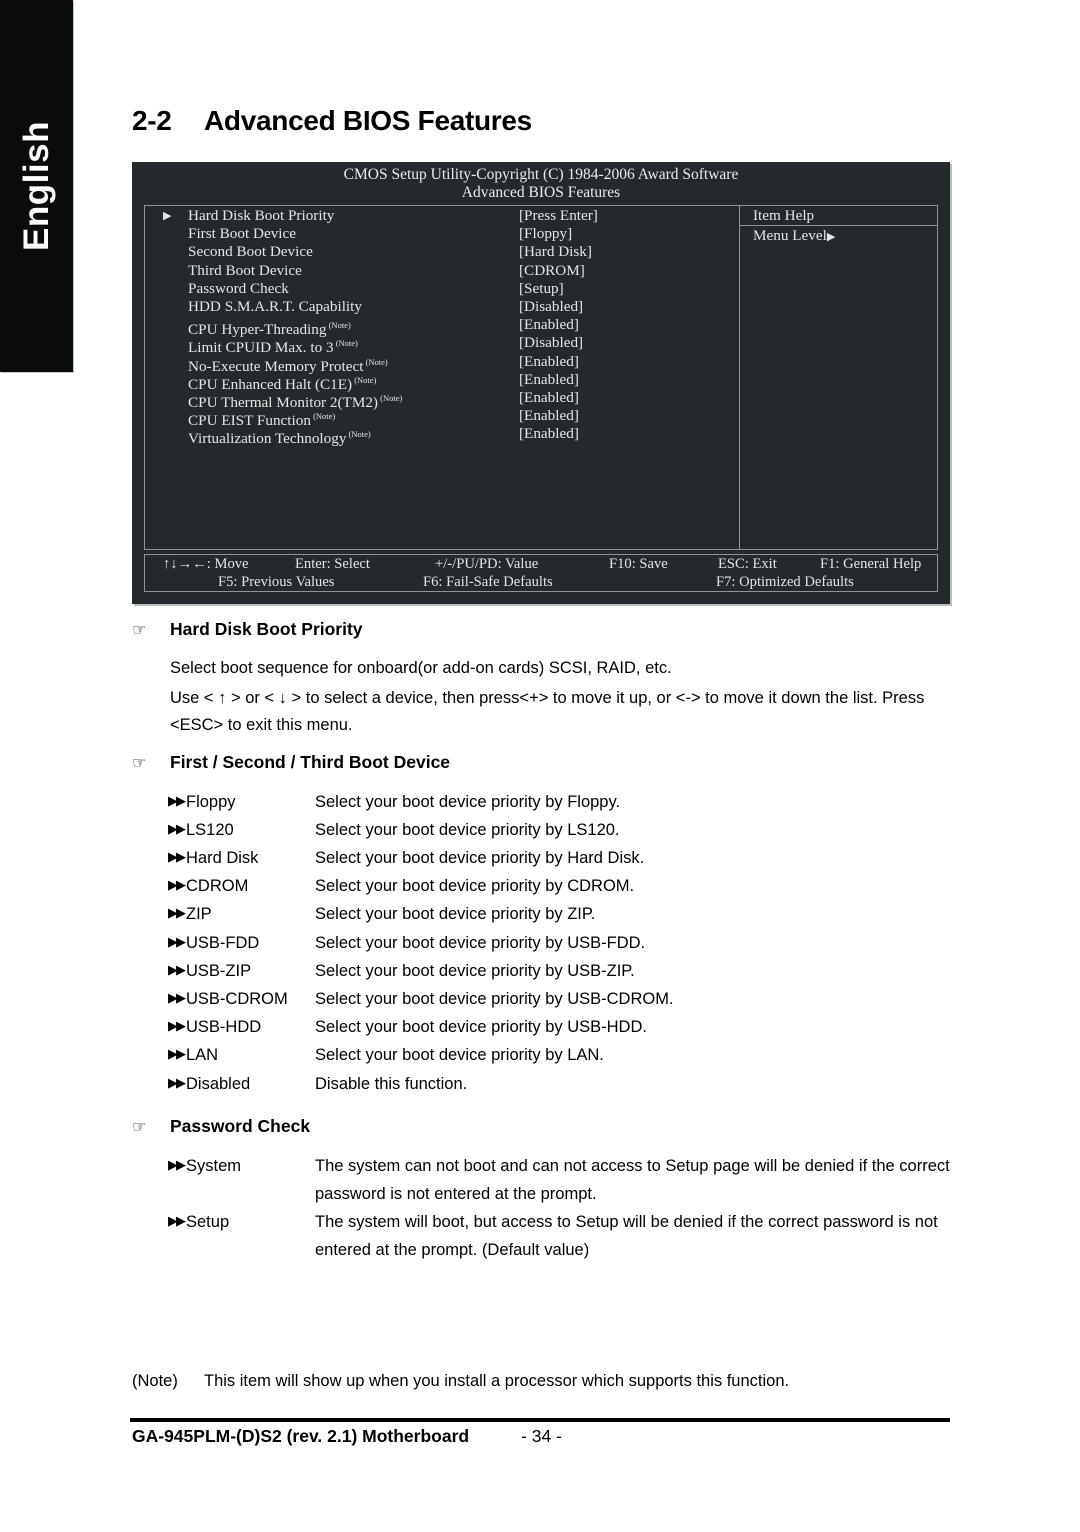 Image resolution: width=1080 pixels, height=1532 pixels. Describe the element at coordinates (442, 271) in the screenshot. I see `bios-setting-row: Third Boot Device [CDROM]` at that location.